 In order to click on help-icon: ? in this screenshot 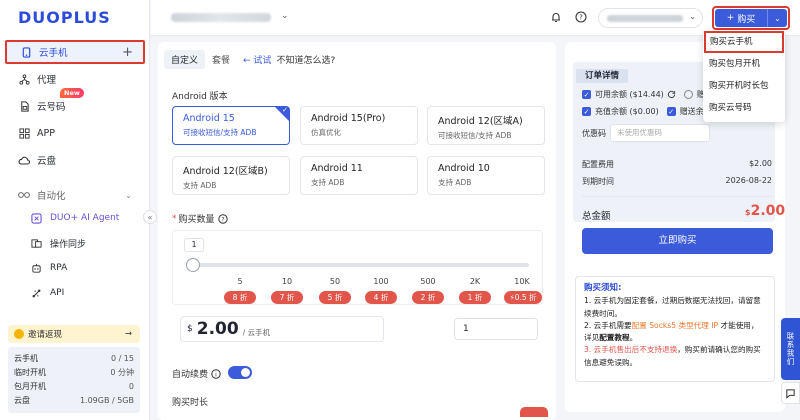, I will do `click(581, 17)`.